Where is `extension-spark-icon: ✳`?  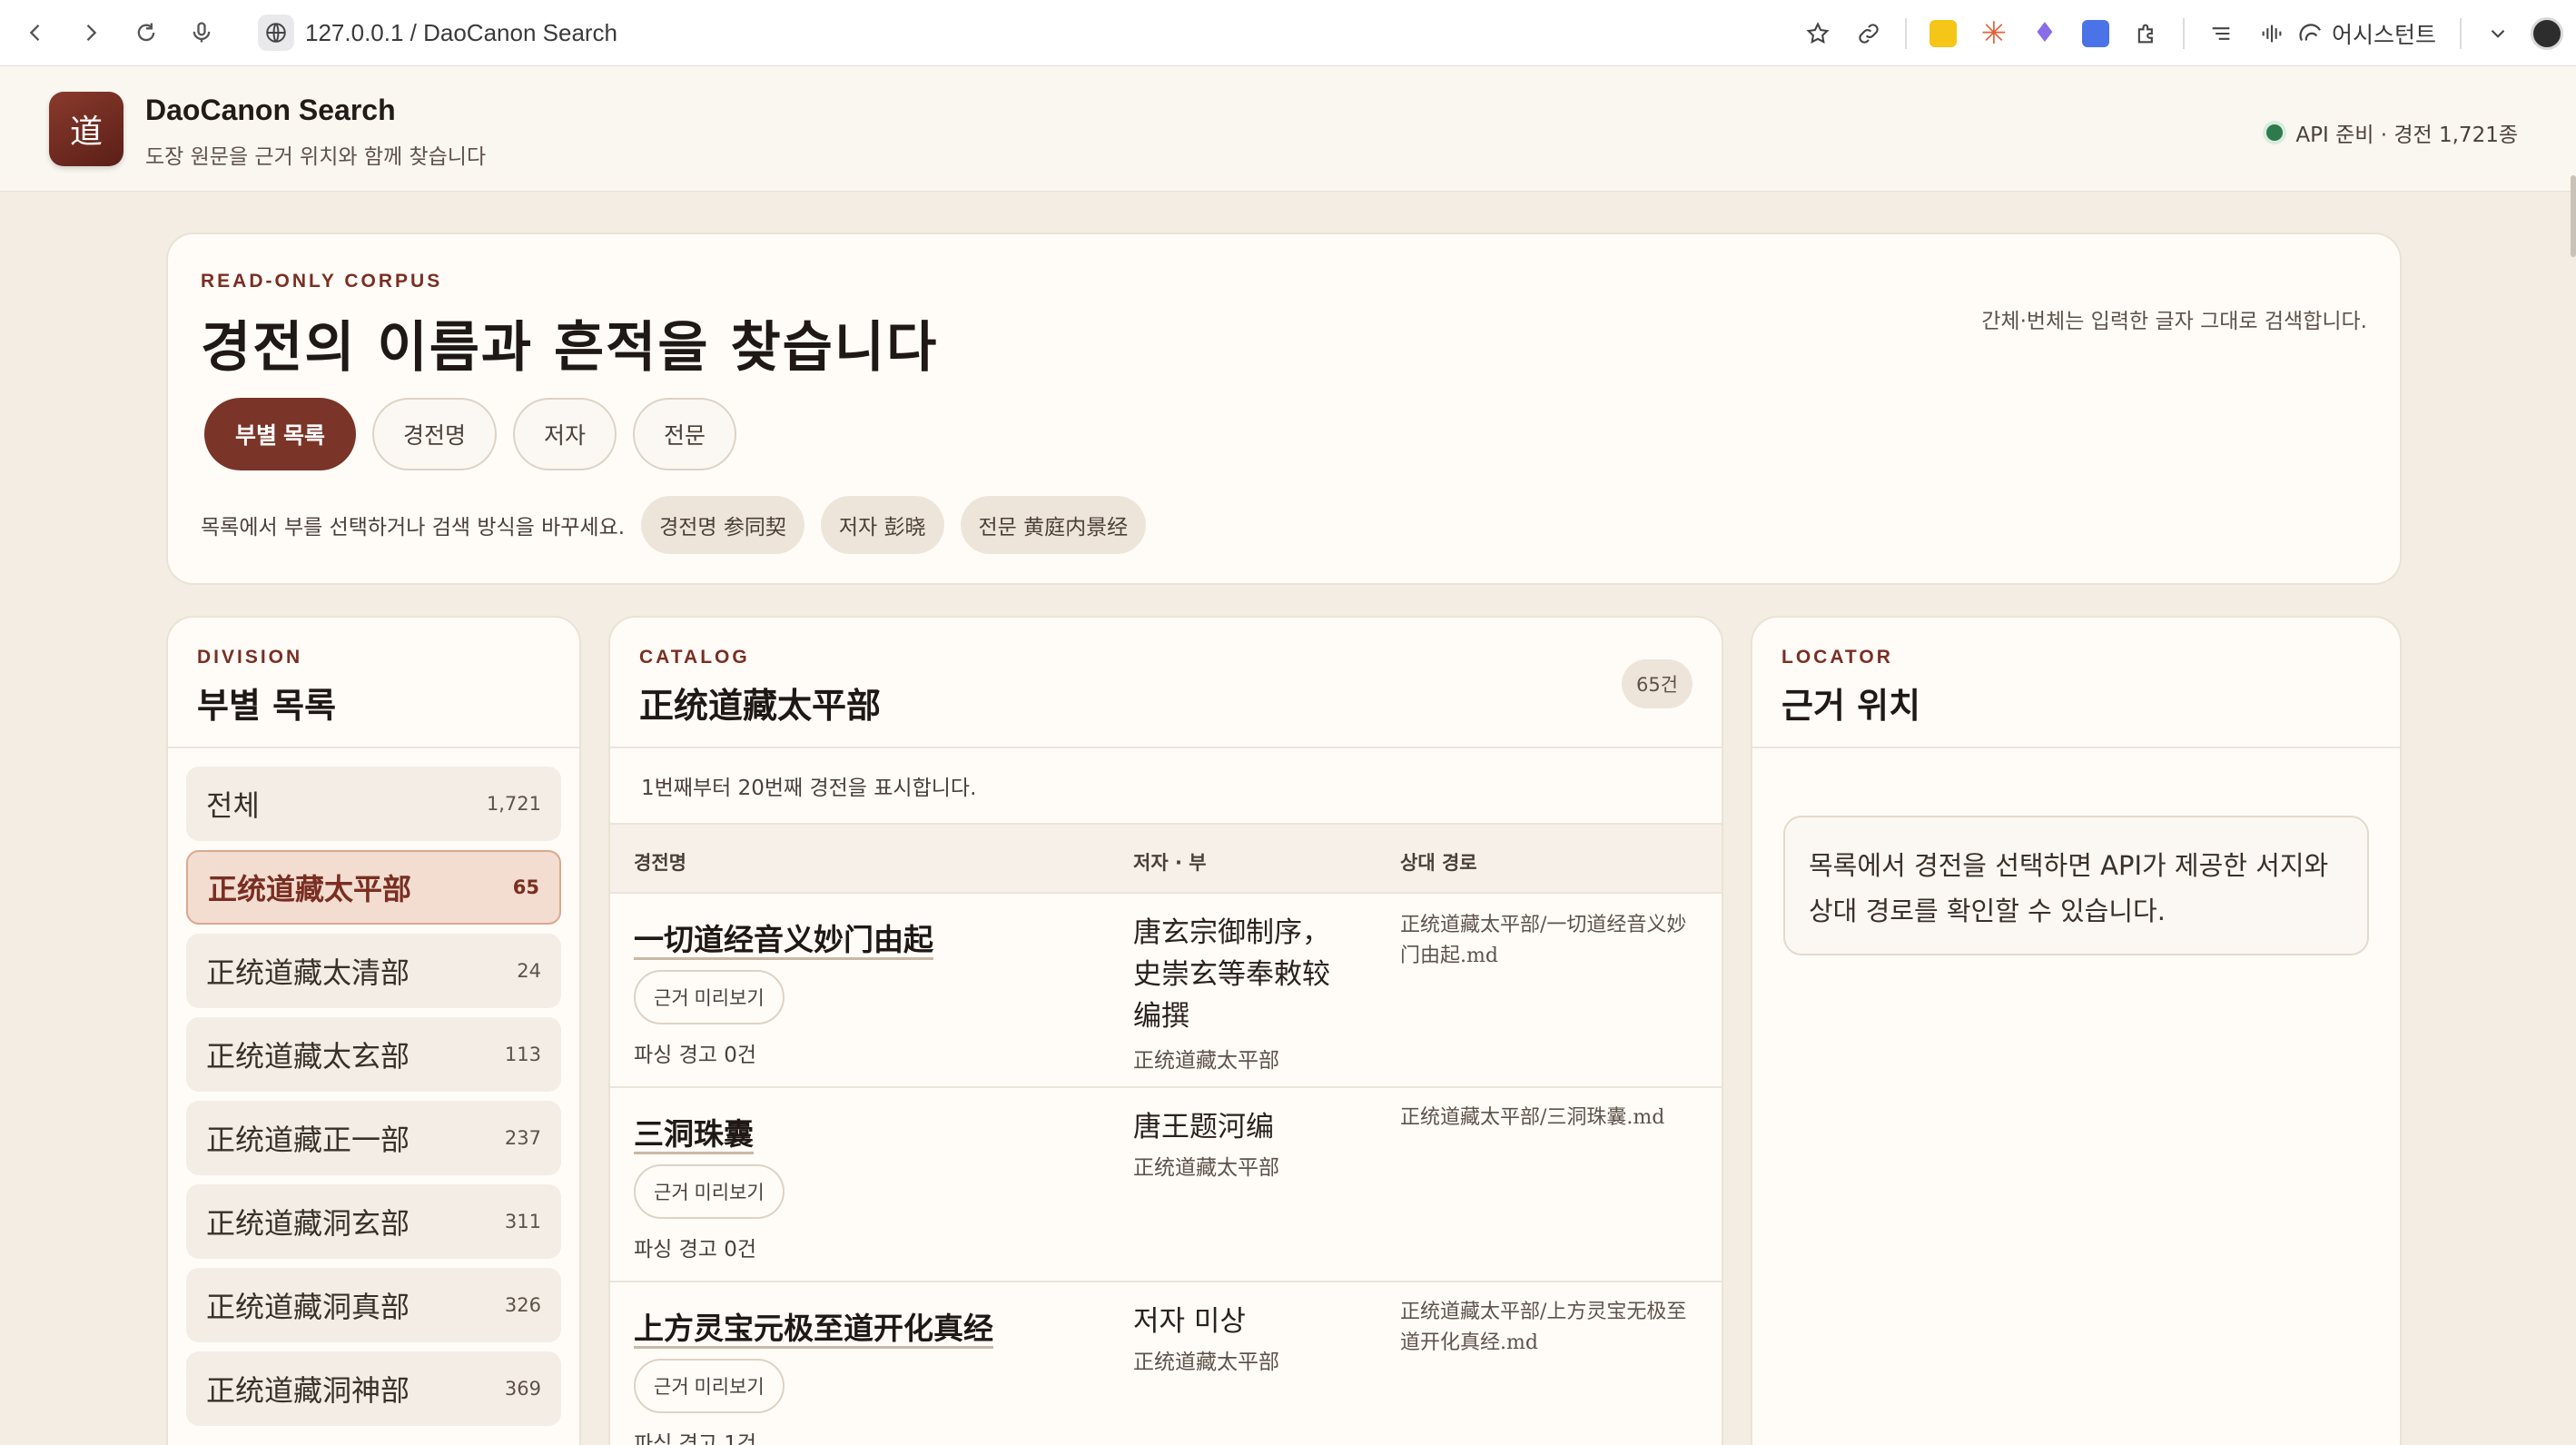 extension-spark-icon: ✳ is located at coordinates (1994, 33).